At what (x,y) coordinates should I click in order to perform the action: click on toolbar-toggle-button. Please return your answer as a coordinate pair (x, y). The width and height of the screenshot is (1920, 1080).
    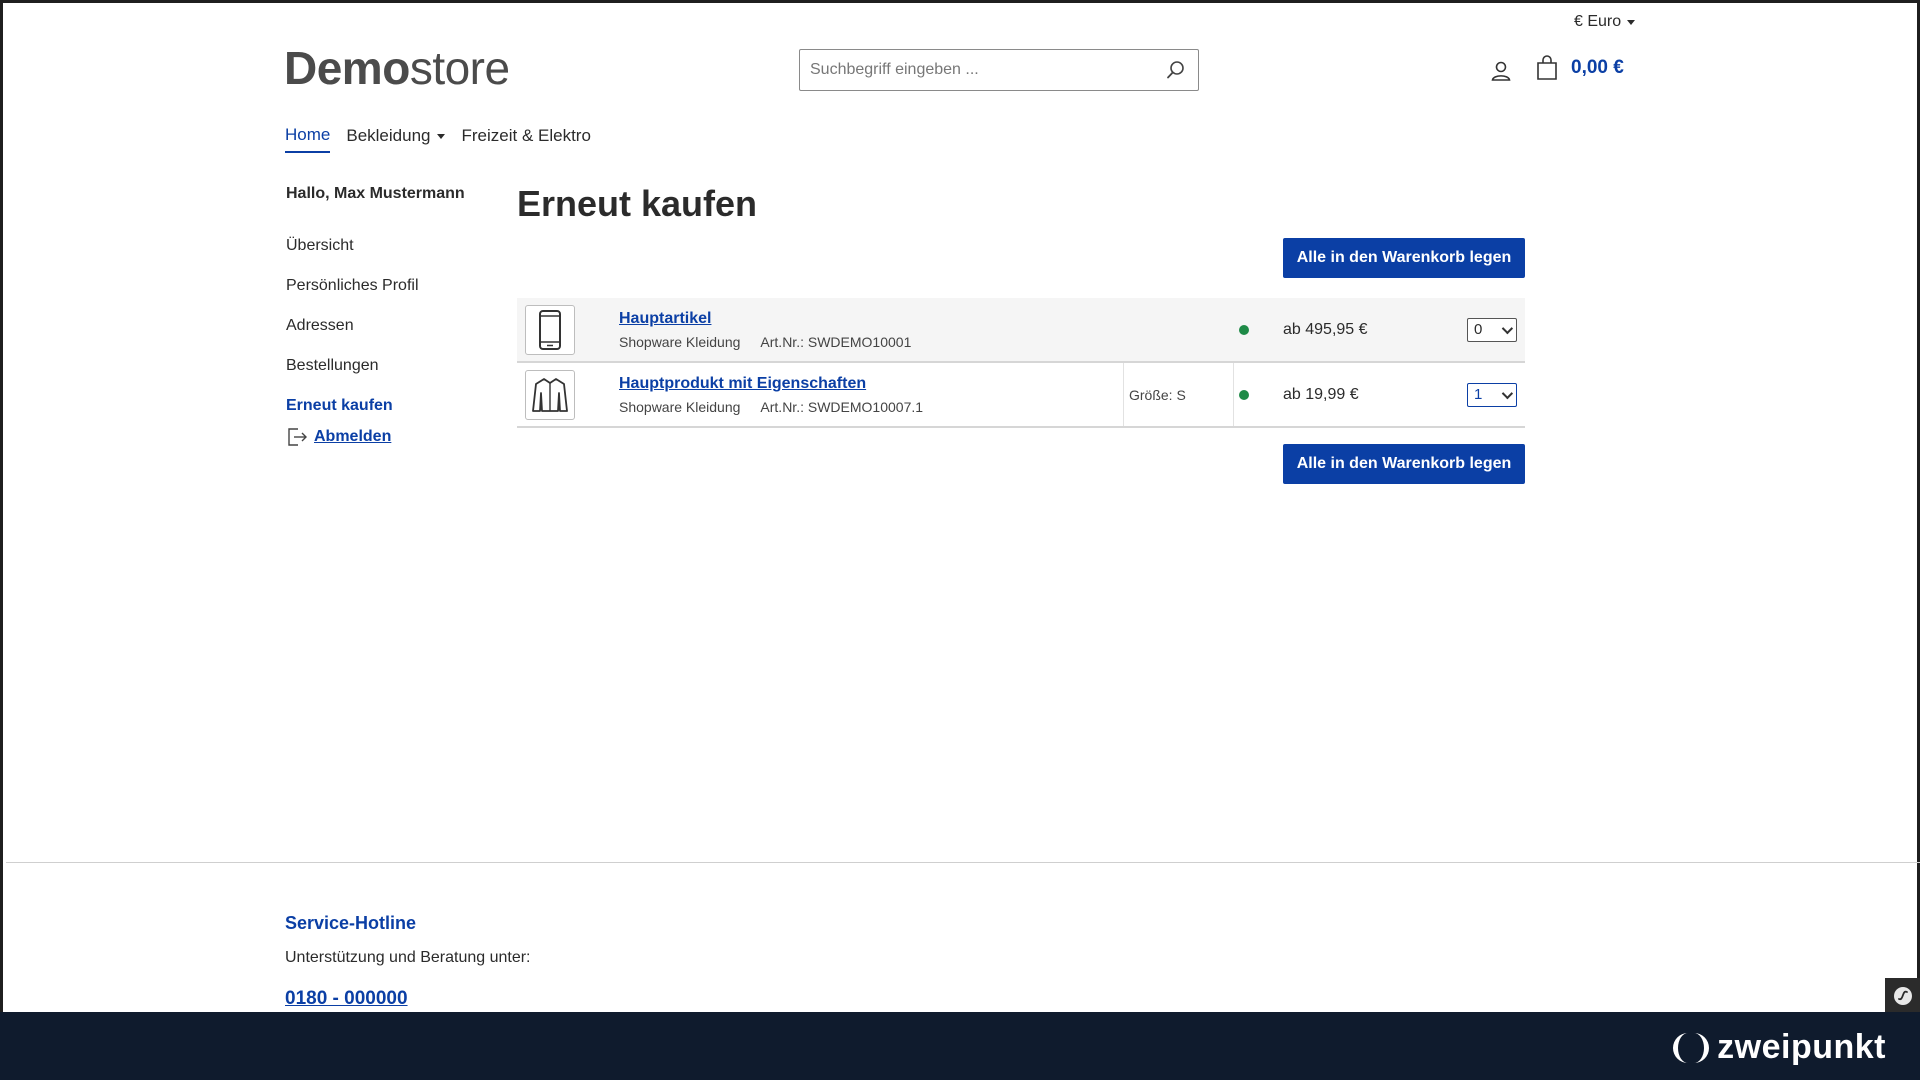
    Looking at the image, I should click on (1902, 996).